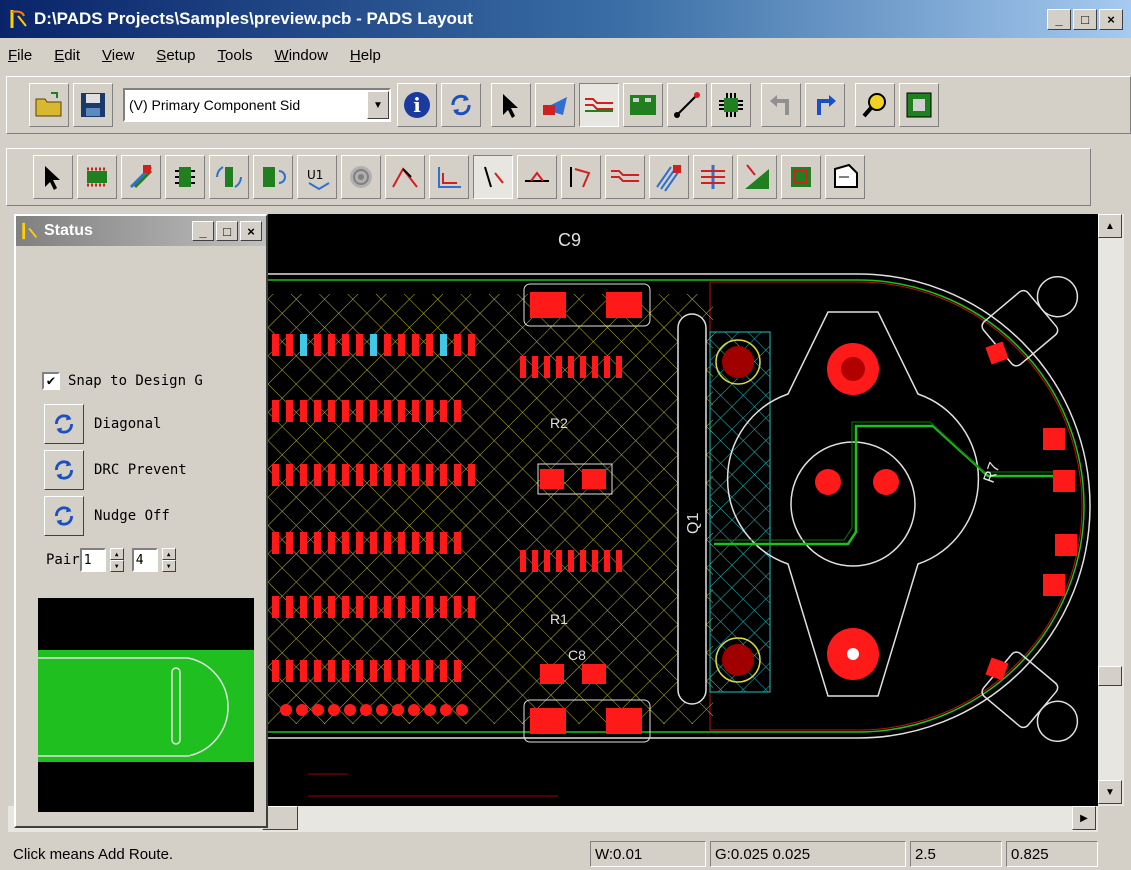  Describe the element at coordinates (64, 424) in the screenshot. I see `diagonal-toggle-button` at that location.